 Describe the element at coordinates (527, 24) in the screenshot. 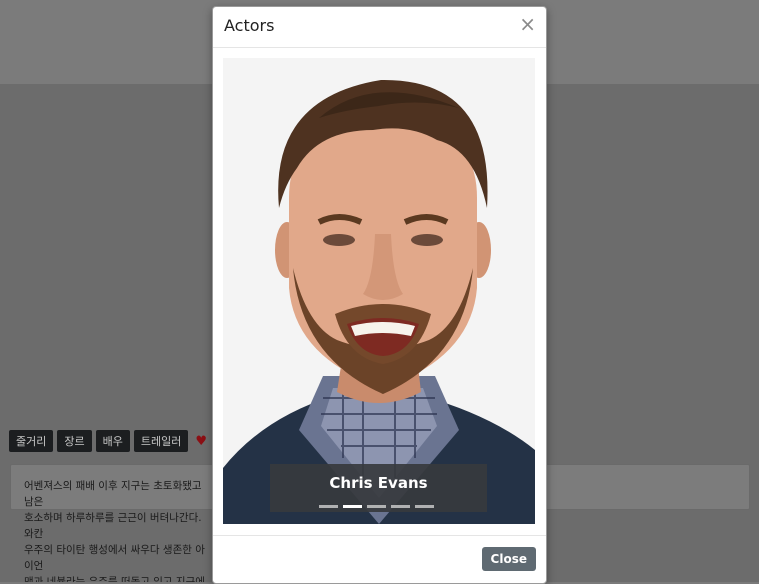

I see `close-icon: ×` at that location.